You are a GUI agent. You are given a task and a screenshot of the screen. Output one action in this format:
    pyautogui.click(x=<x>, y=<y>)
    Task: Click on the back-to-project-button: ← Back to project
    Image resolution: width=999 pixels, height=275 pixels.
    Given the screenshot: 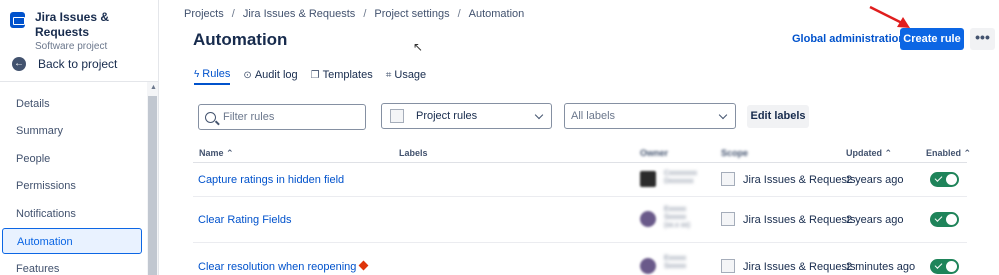 What is the action you would take?
    pyautogui.click(x=64, y=64)
    